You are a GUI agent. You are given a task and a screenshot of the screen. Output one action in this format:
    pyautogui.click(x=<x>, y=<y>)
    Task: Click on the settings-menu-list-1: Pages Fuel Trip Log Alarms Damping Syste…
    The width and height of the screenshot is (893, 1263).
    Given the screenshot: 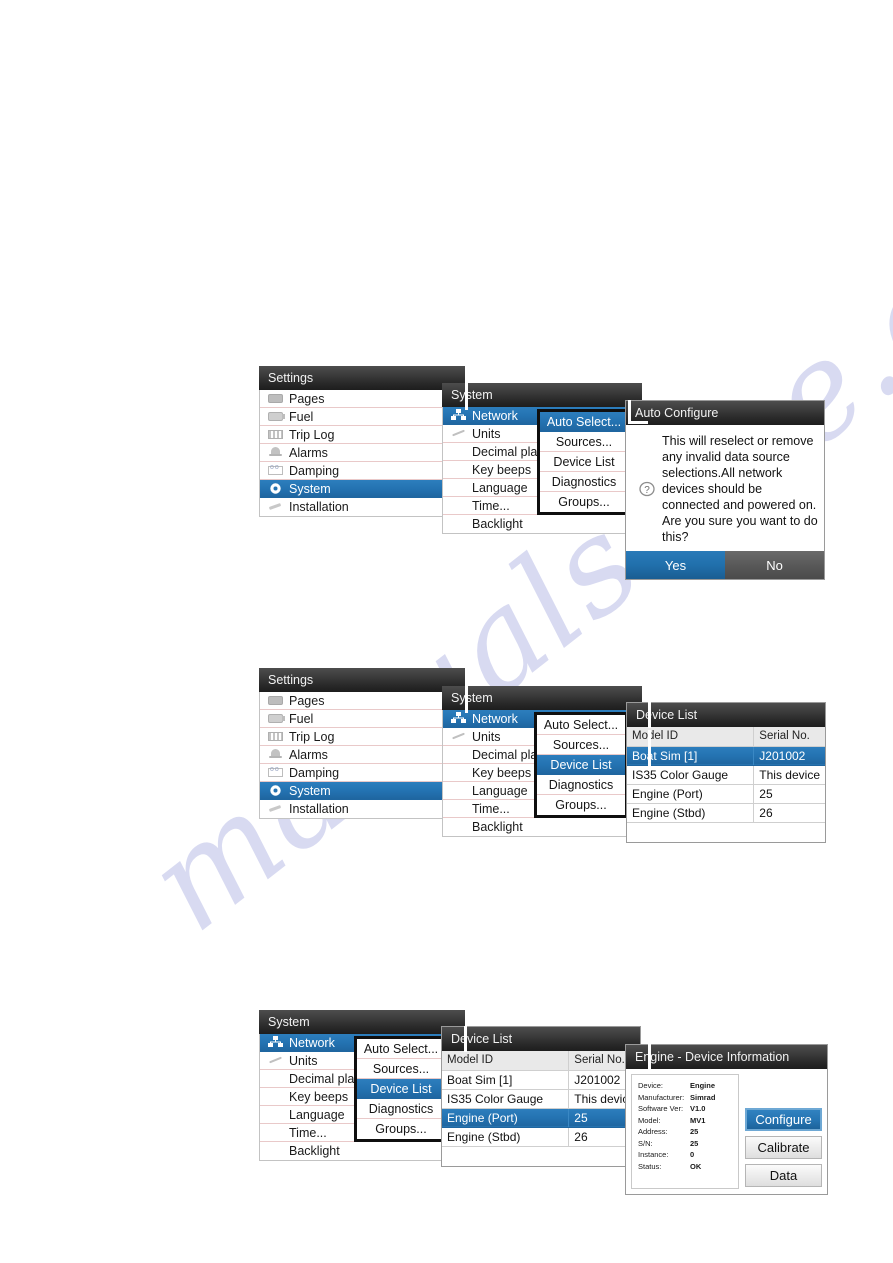 What is the action you would take?
    pyautogui.click(x=362, y=453)
    